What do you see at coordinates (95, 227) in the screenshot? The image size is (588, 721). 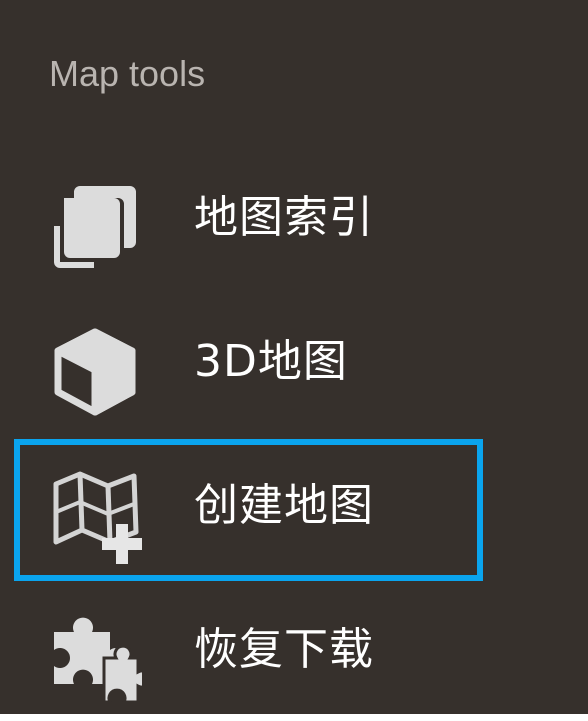 I see `layers-icon` at bounding box center [95, 227].